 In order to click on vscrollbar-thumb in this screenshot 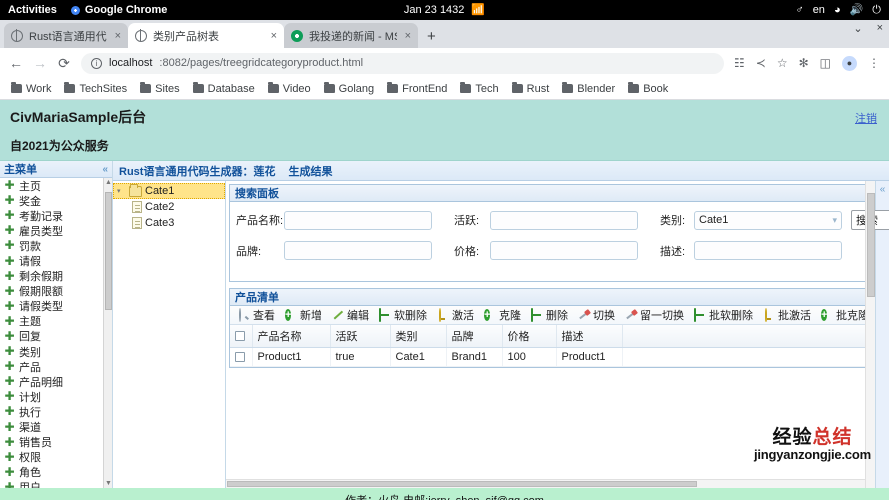, I will do `click(871, 245)`.